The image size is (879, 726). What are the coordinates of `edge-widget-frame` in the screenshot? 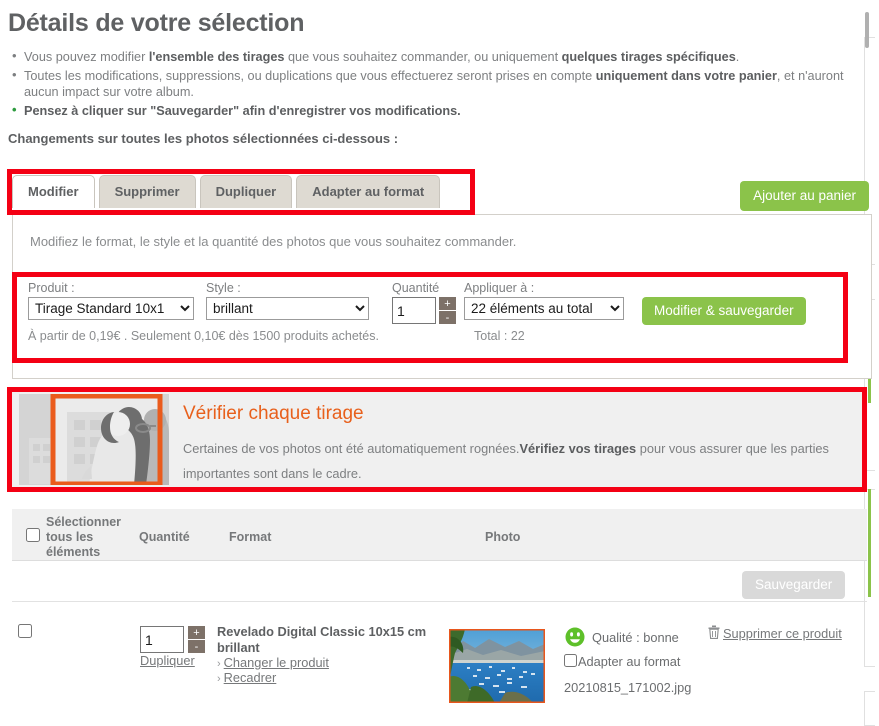 It's located at (869, 708).